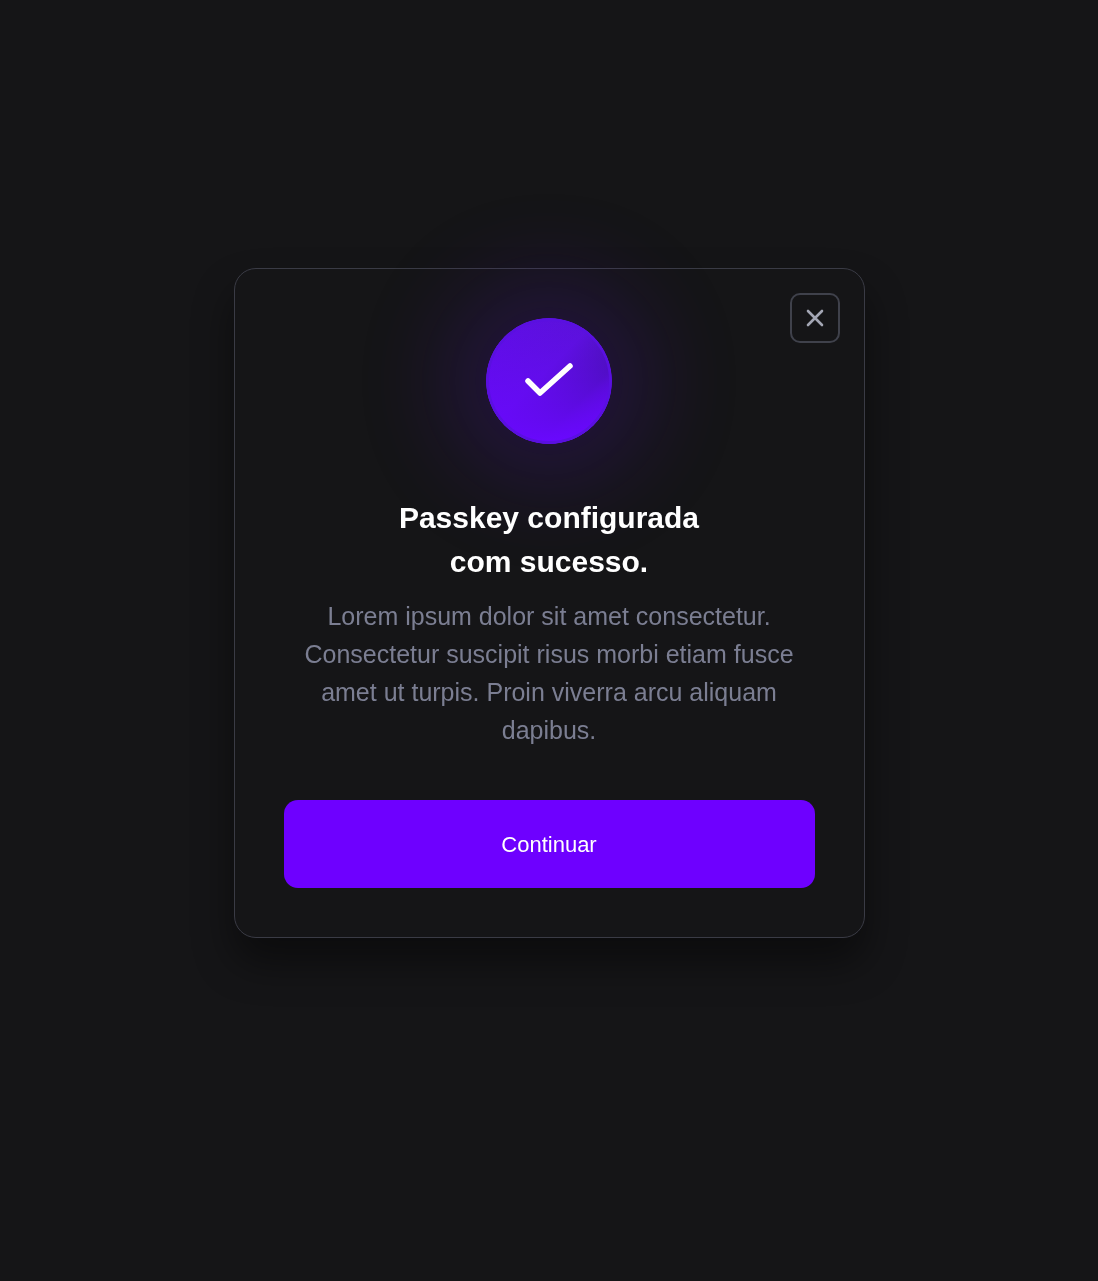 Image resolution: width=1098 pixels, height=1281 pixels. What do you see at coordinates (549, 844) in the screenshot?
I see `continue-button: Continuar` at bounding box center [549, 844].